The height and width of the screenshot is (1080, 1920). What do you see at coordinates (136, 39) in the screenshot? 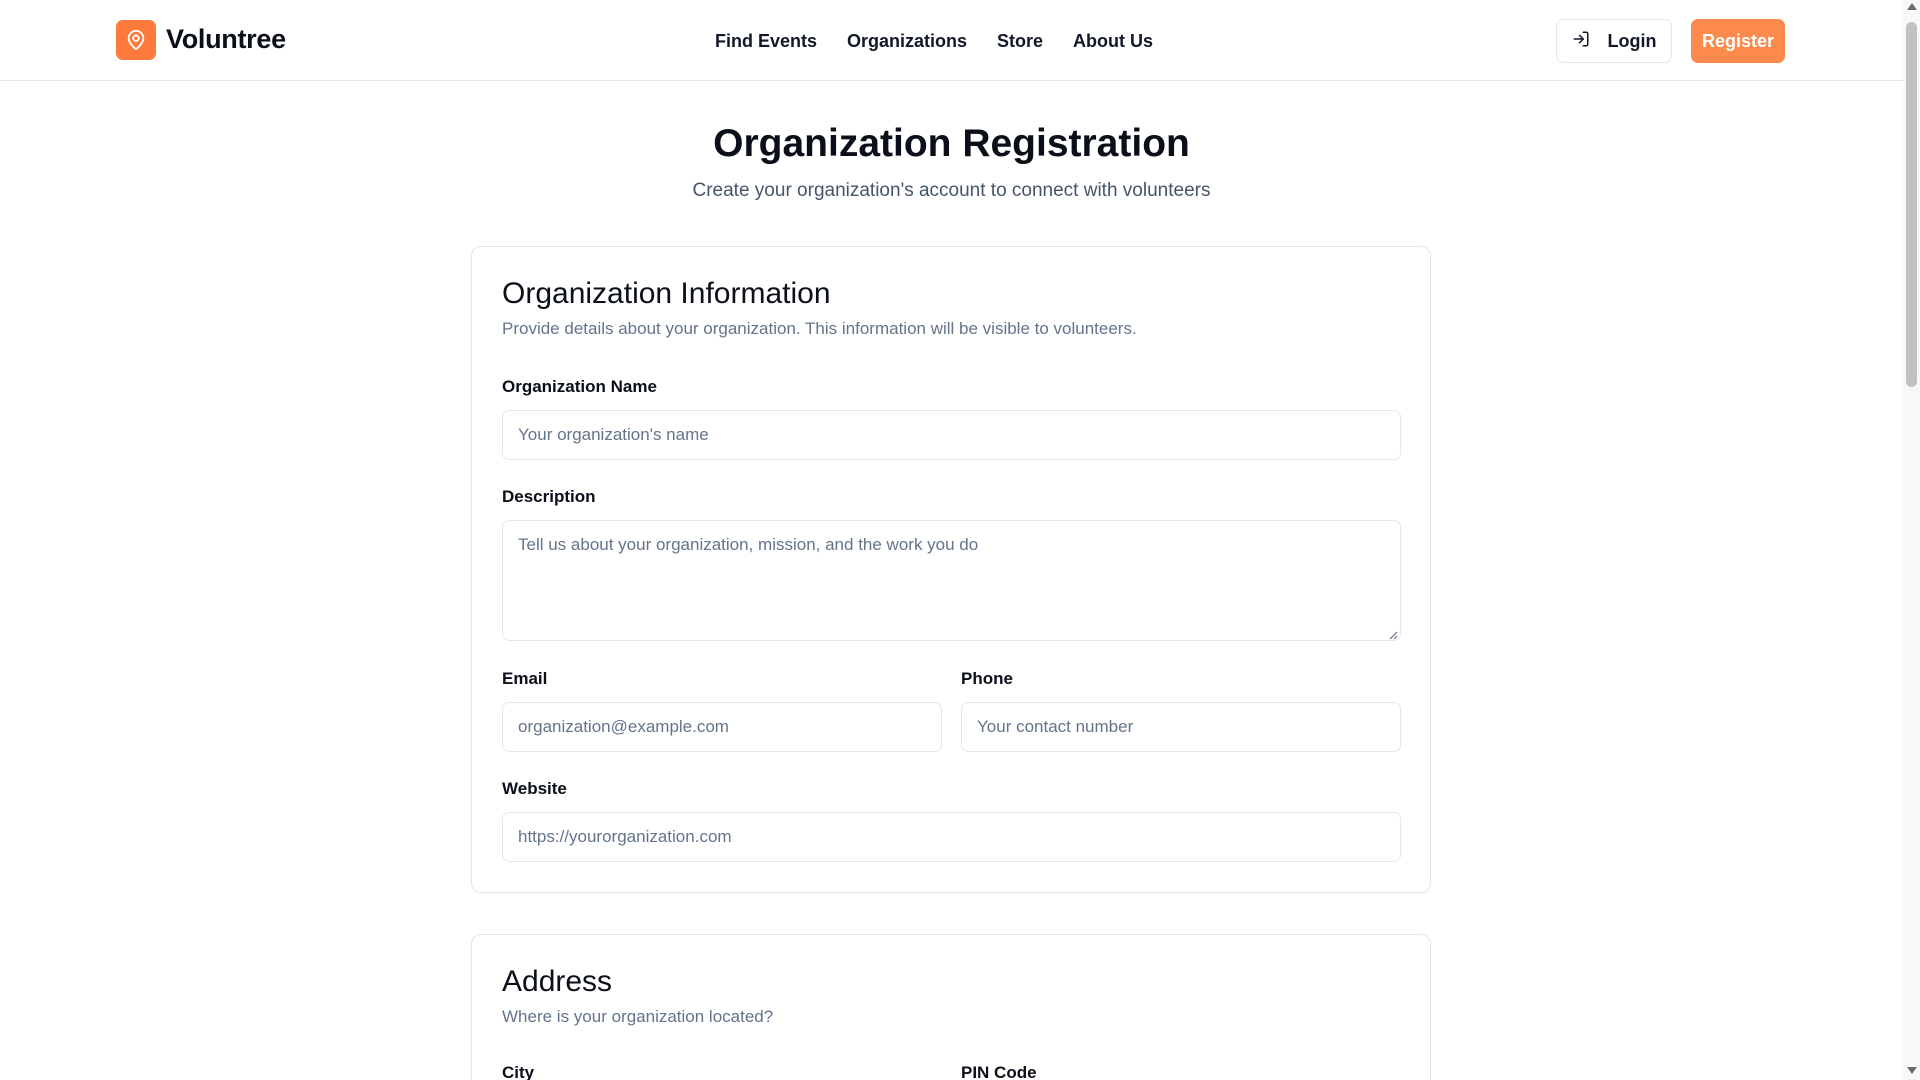
I see `map-pin-icon` at bounding box center [136, 39].